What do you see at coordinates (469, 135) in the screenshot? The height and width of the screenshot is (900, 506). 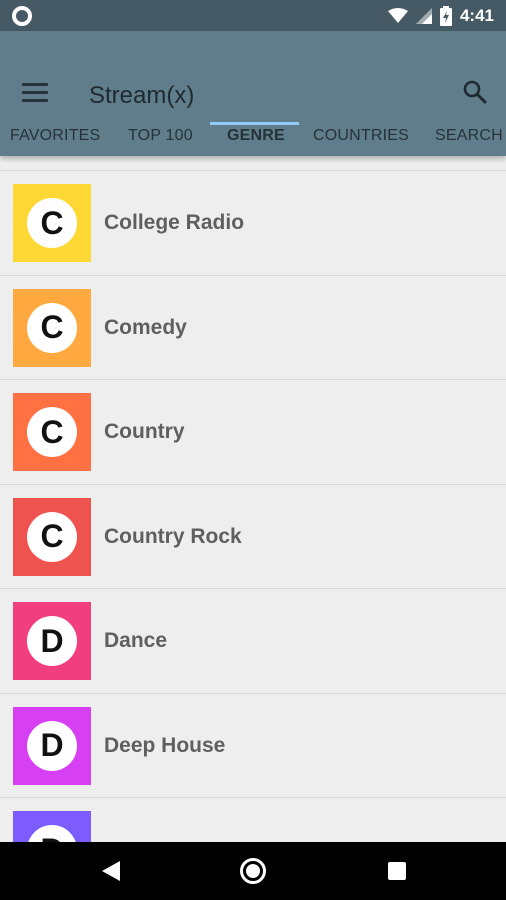 I see `tab-search: SEARCH` at bounding box center [469, 135].